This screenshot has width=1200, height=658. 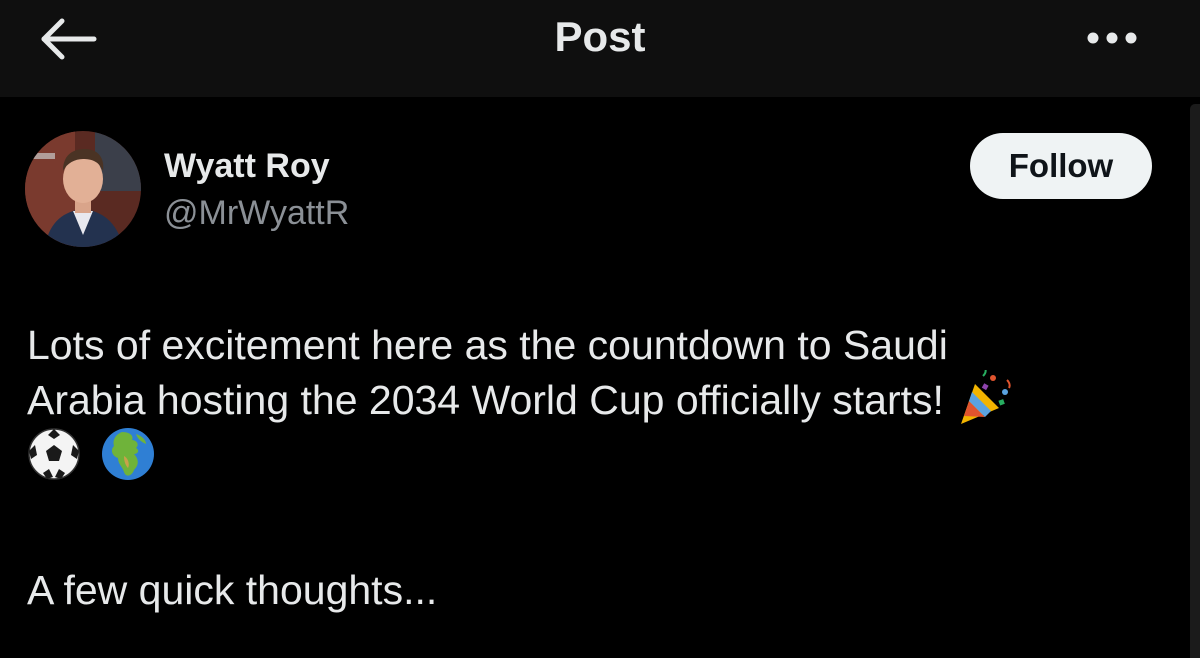 What do you see at coordinates (1195, 381) in the screenshot?
I see `scrollbar` at bounding box center [1195, 381].